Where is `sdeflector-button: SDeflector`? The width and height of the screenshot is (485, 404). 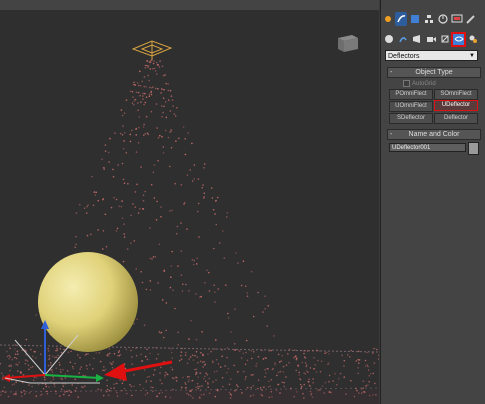 sdeflector-button: SDeflector is located at coordinates (411, 118).